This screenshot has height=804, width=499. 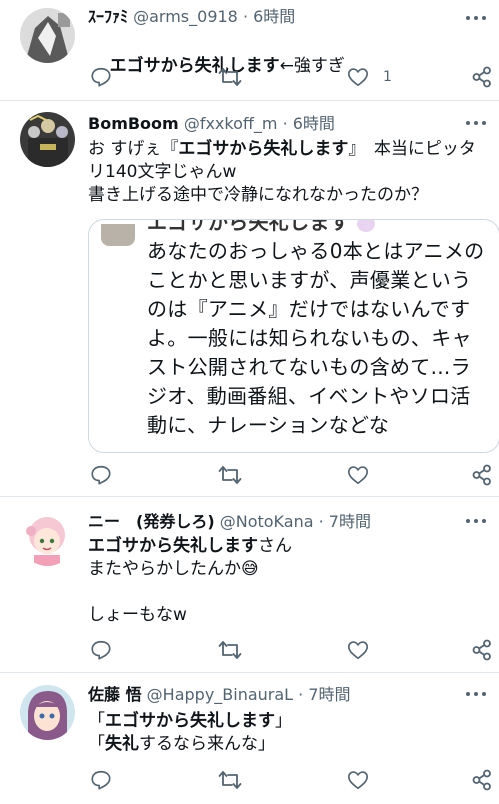 I want to click on quoted-header: エゴサから失礼します, so click(x=318, y=228).